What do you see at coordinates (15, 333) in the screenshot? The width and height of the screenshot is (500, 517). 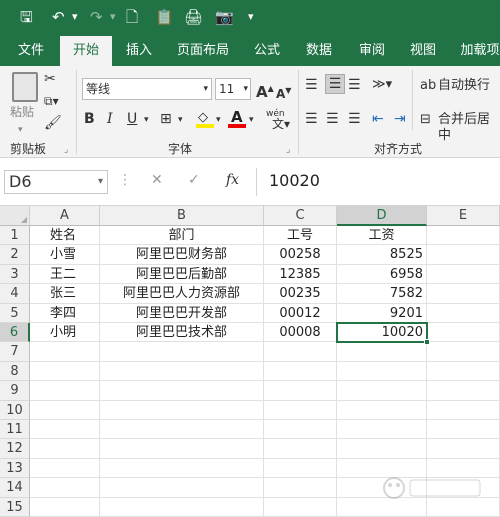 I see `row-header-6: 6` at bounding box center [15, 333].